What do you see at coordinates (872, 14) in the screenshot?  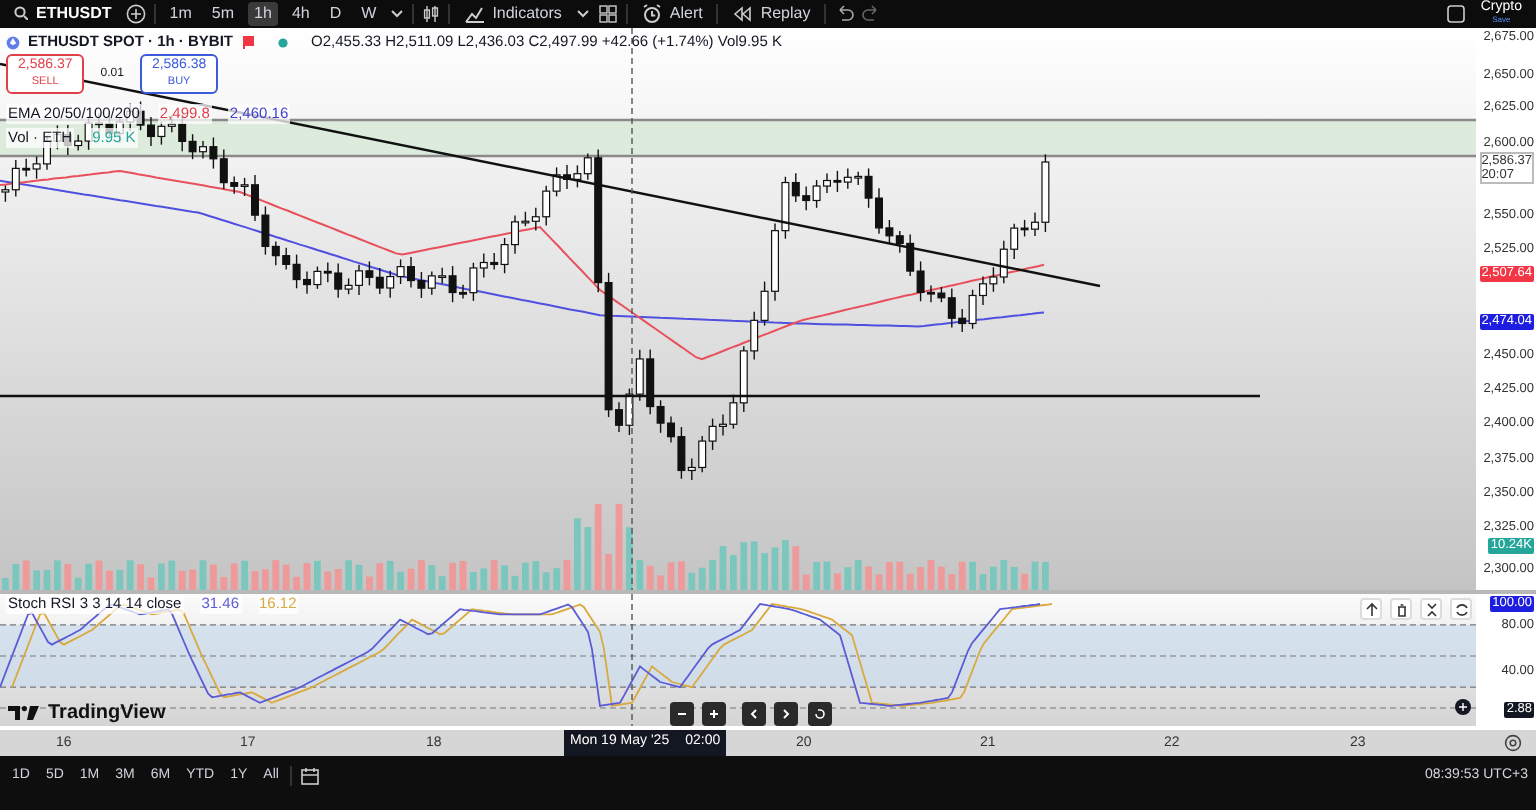 I see `redo-icon` at bounding box center [872, 14].